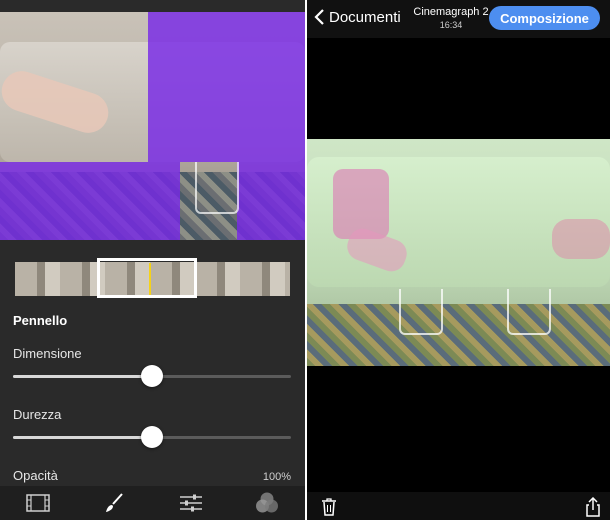 The width and height of the screenshot is (610, 520). I want to click on size-slider, so click(152, 376).